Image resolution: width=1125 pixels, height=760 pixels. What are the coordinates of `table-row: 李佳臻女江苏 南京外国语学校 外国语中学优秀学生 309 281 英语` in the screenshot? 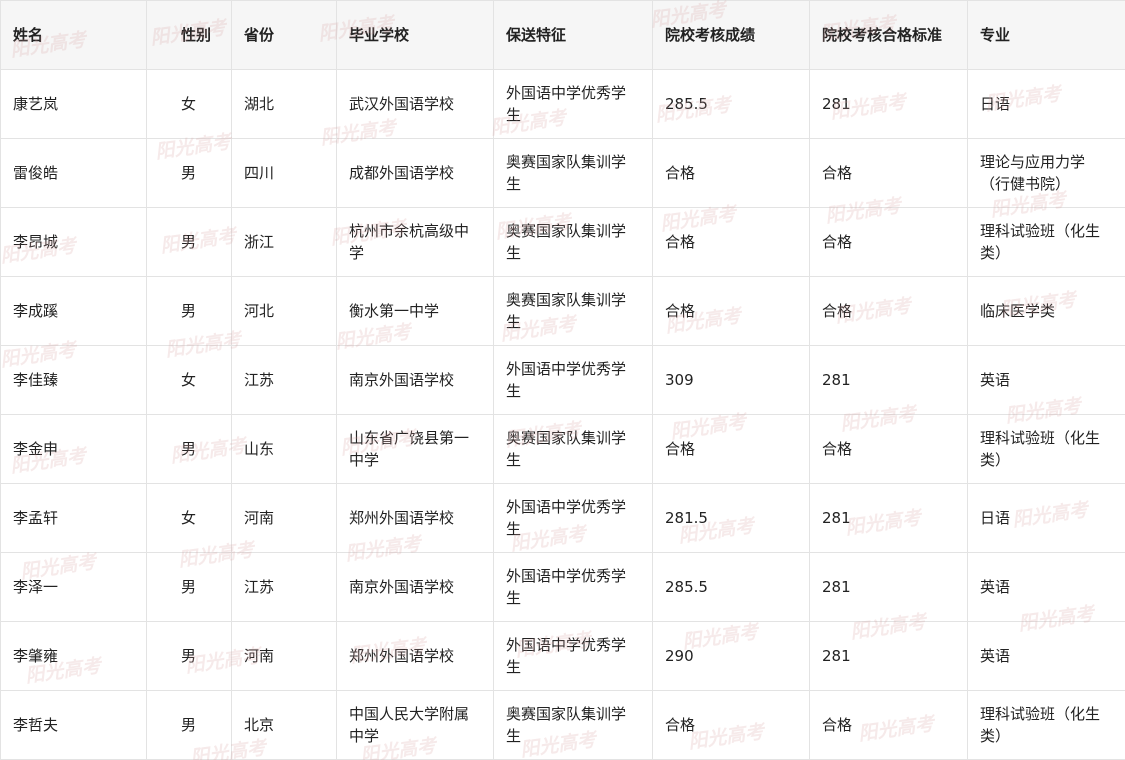 It's located at (562, 380).